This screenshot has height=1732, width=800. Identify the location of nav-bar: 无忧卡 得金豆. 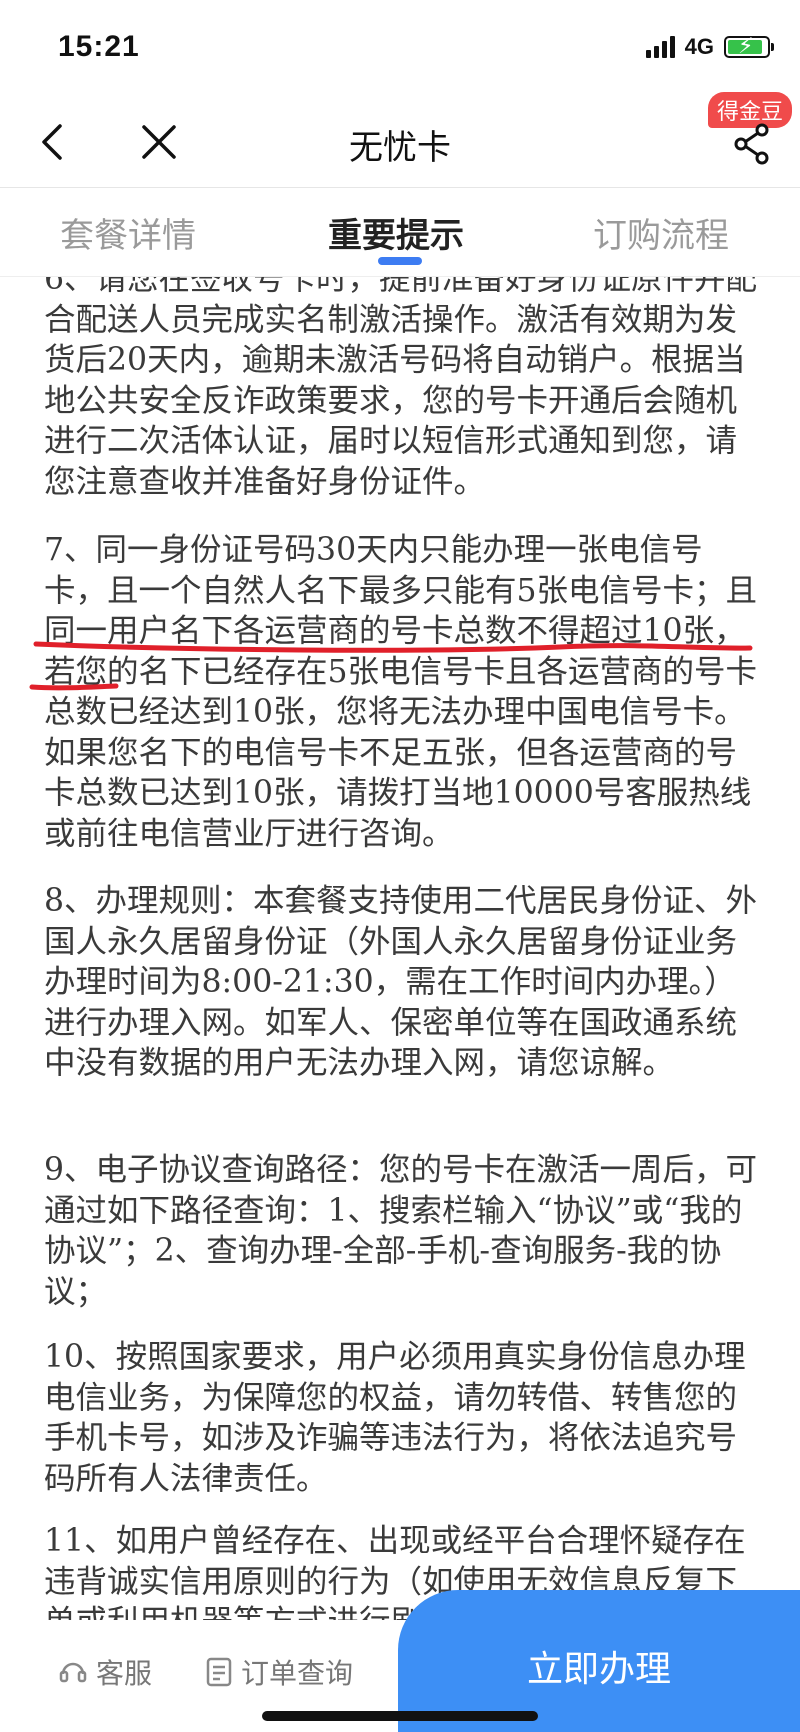
(400, 140).